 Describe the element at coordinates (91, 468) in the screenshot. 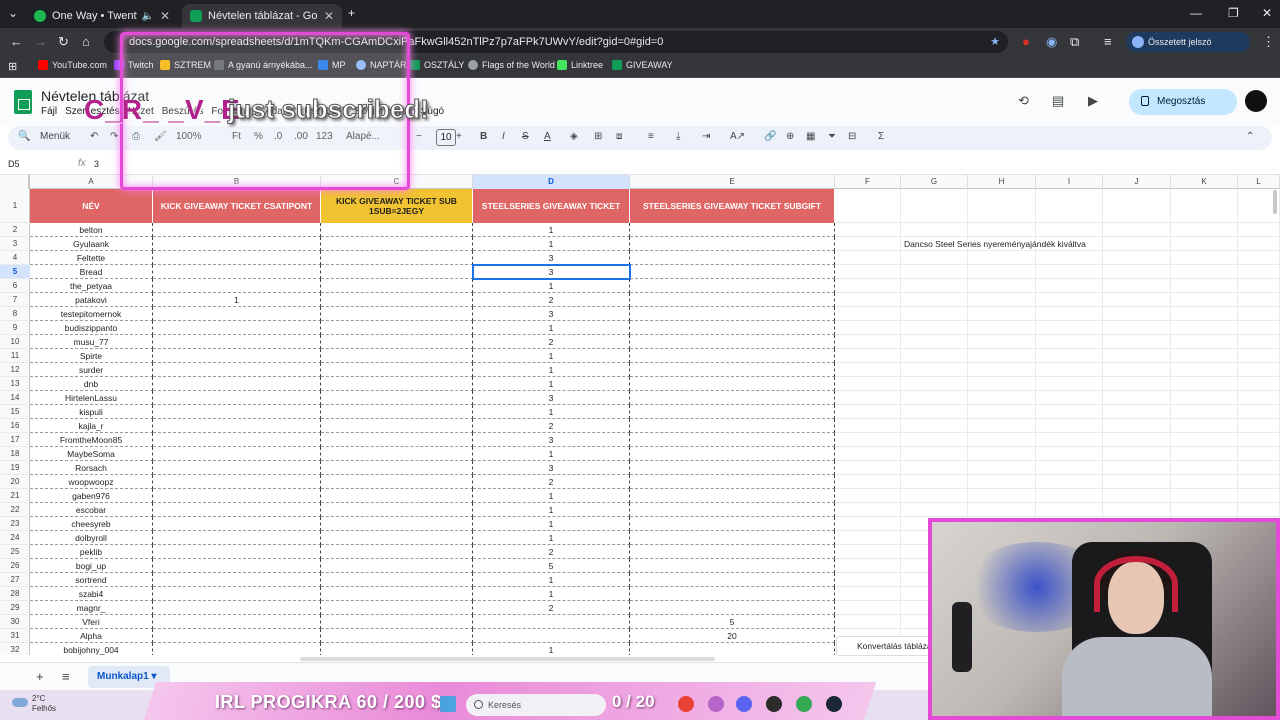

I see `name-cell: Rorsach` at that location.